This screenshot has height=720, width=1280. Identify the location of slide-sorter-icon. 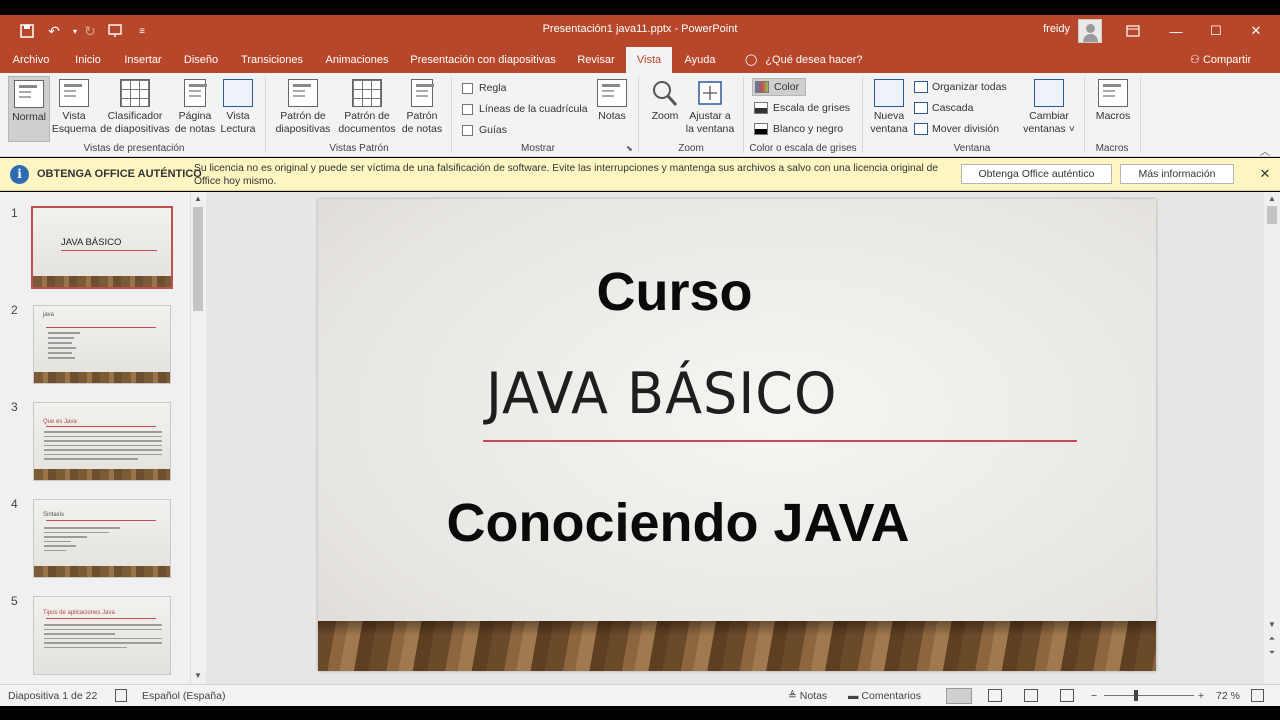
(995, 695).